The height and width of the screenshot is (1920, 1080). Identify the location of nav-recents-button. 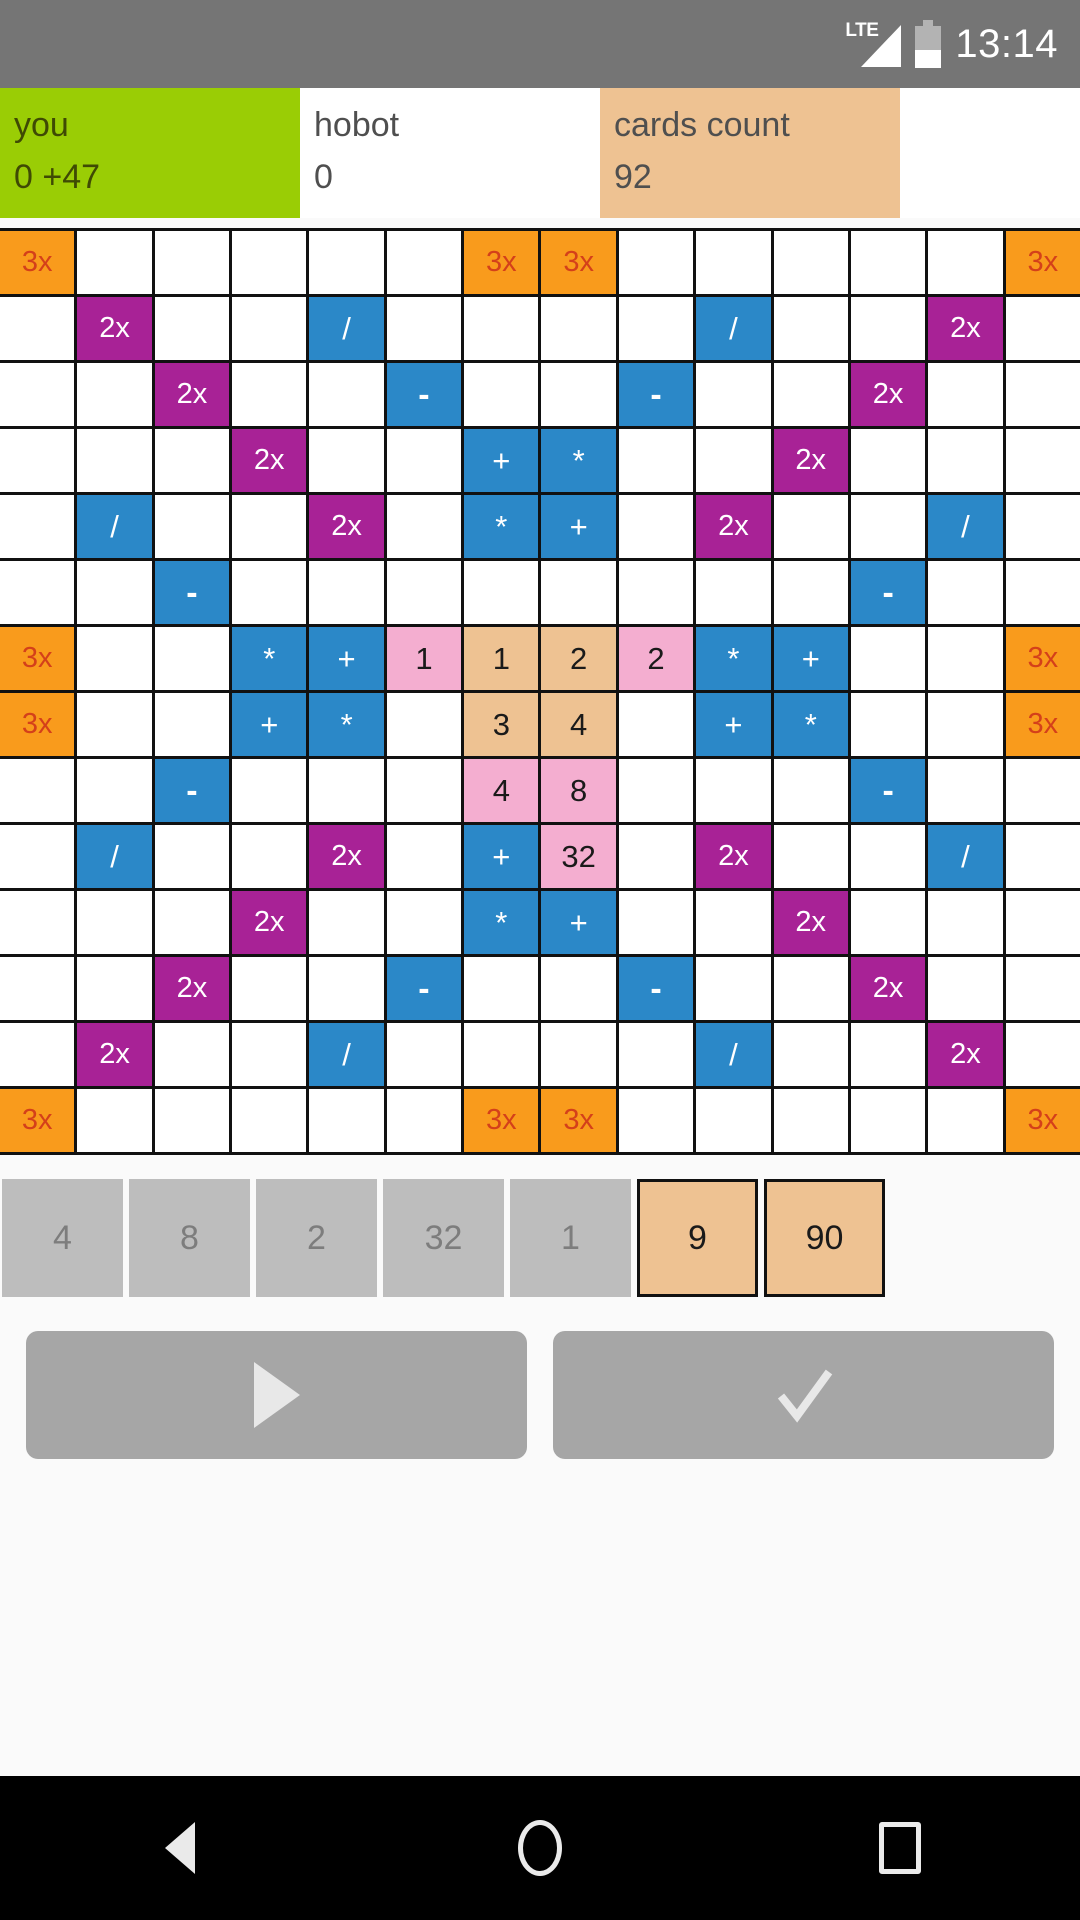
(900, 1848).